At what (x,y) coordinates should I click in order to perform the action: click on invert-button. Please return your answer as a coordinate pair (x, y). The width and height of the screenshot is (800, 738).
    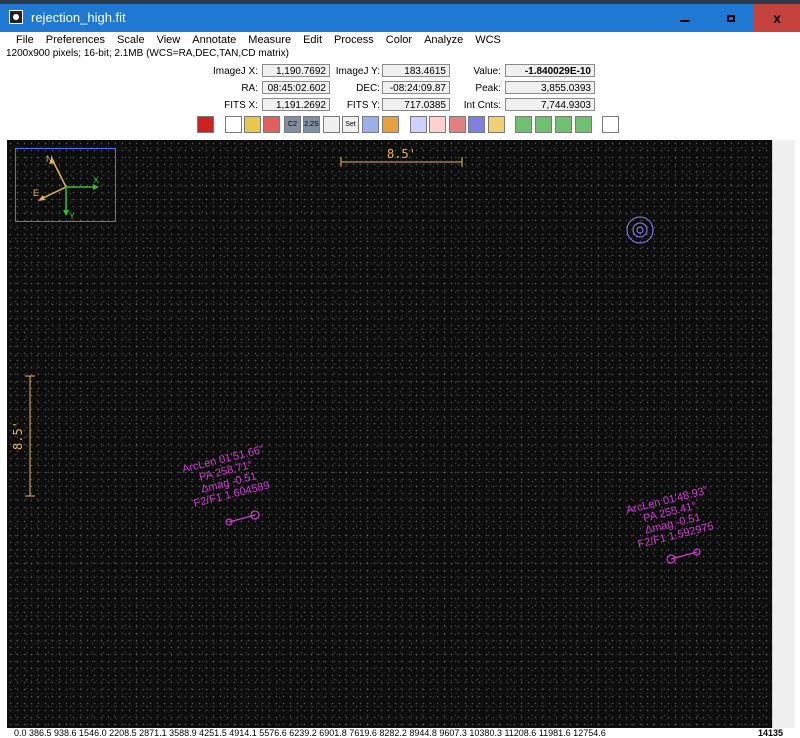
    Looking at the image, I should click on (233, 124).